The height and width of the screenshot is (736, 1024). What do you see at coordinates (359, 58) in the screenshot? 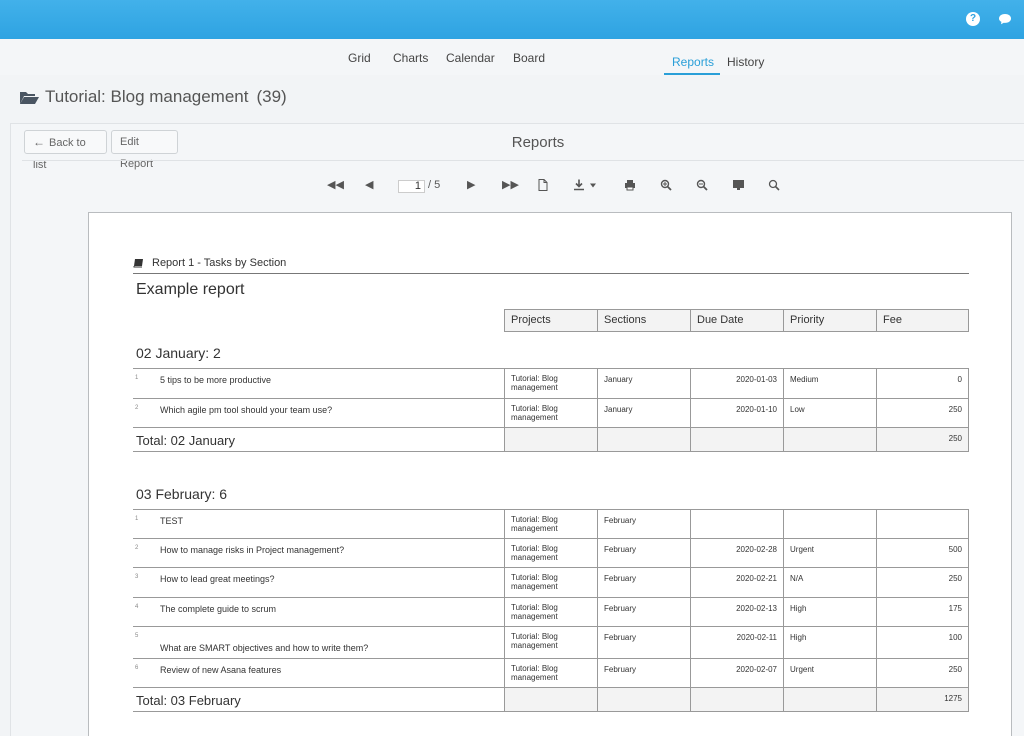
I see `tab-grid: Grid` at bounding box center [359, 58].